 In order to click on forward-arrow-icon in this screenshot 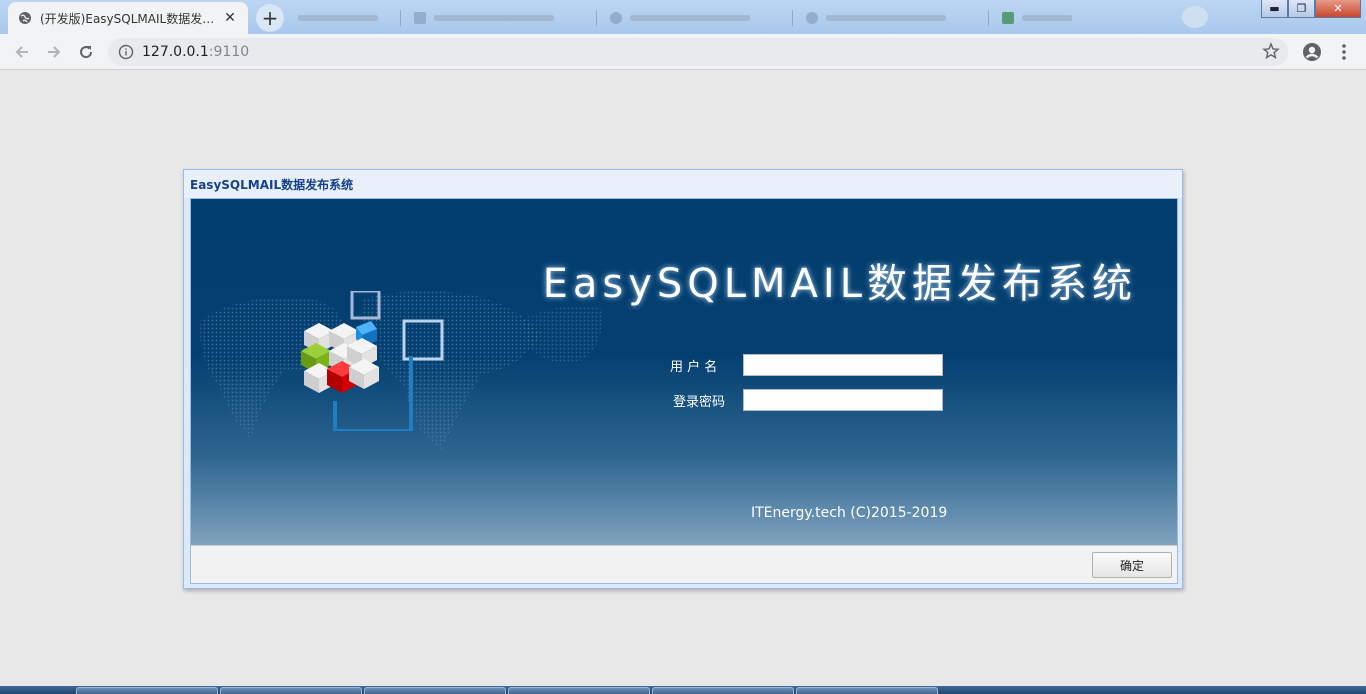, I will do `click(54, 52)`.